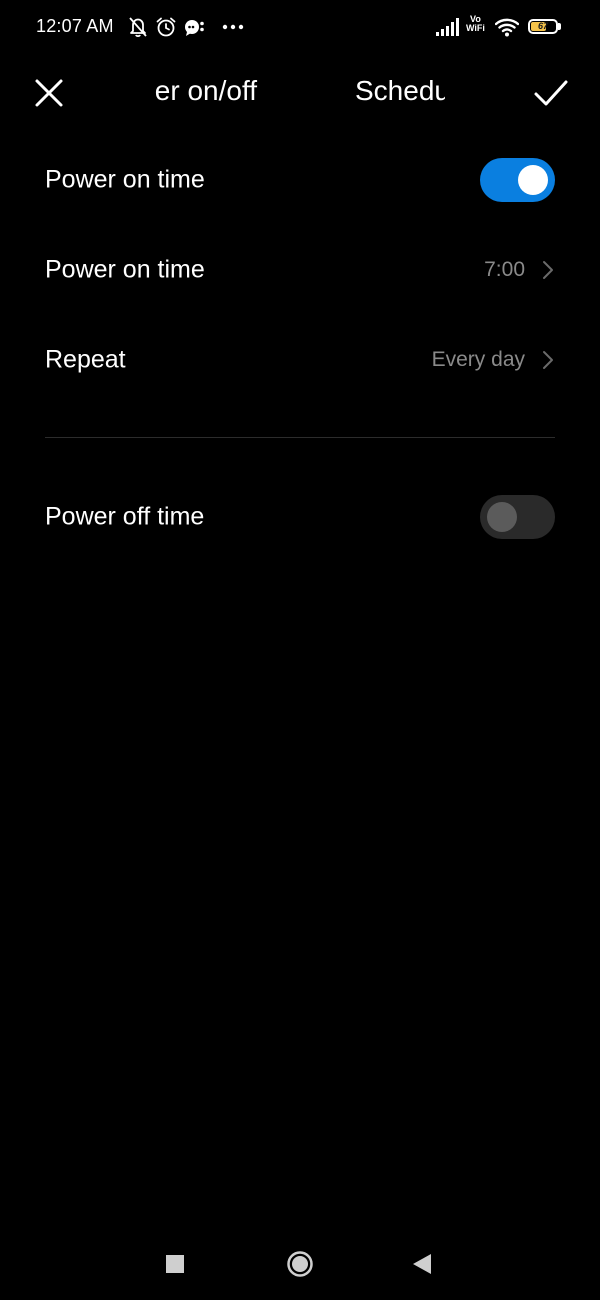 This screenshot has height=1300, width=600. I want to click on back-icon, so click(422, 1264).